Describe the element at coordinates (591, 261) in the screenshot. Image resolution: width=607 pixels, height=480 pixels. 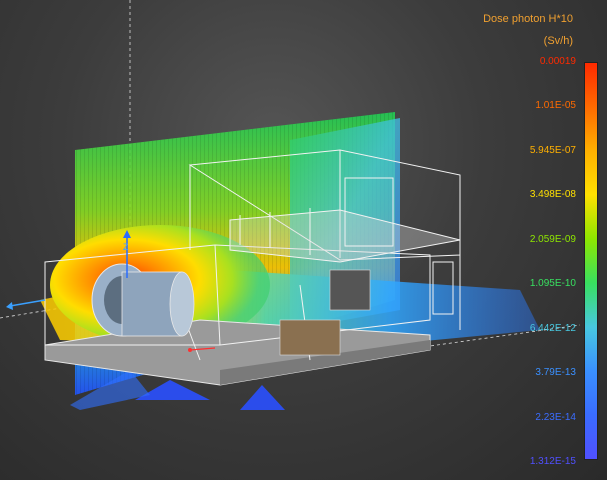
I see `color-scale-bar` at that location.